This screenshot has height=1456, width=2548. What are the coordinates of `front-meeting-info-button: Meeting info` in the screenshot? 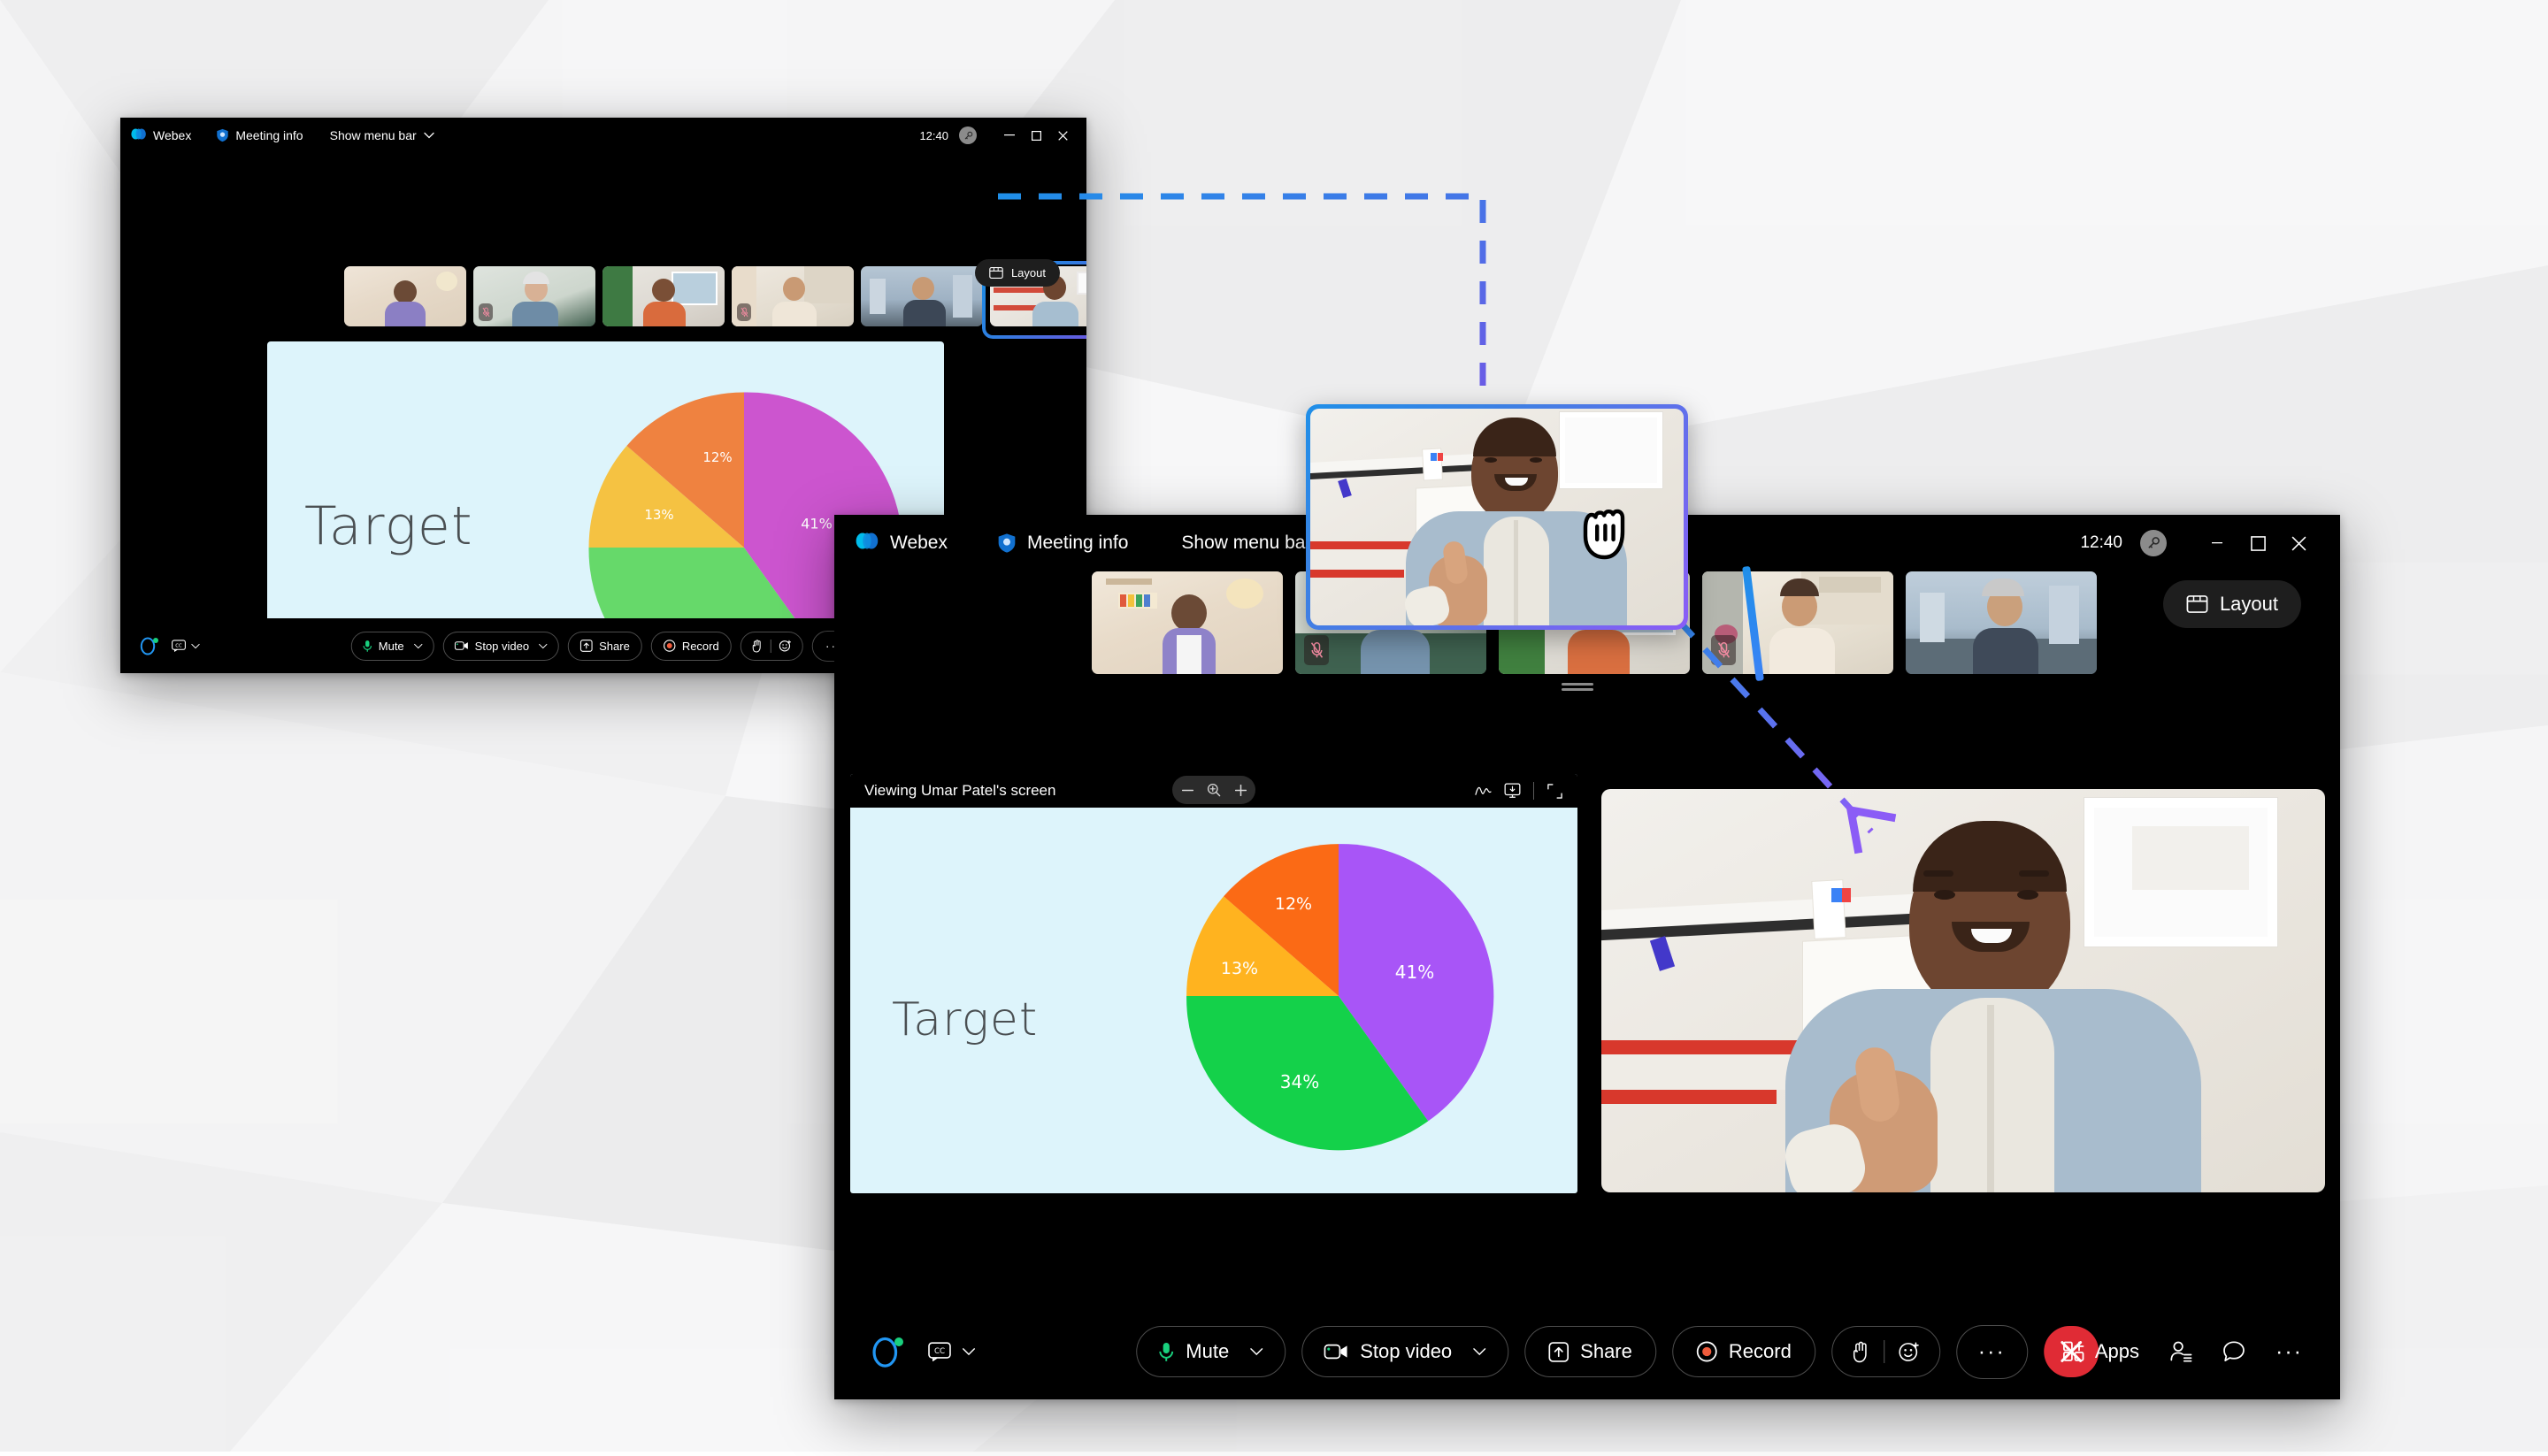 It's located at (1062, 543).